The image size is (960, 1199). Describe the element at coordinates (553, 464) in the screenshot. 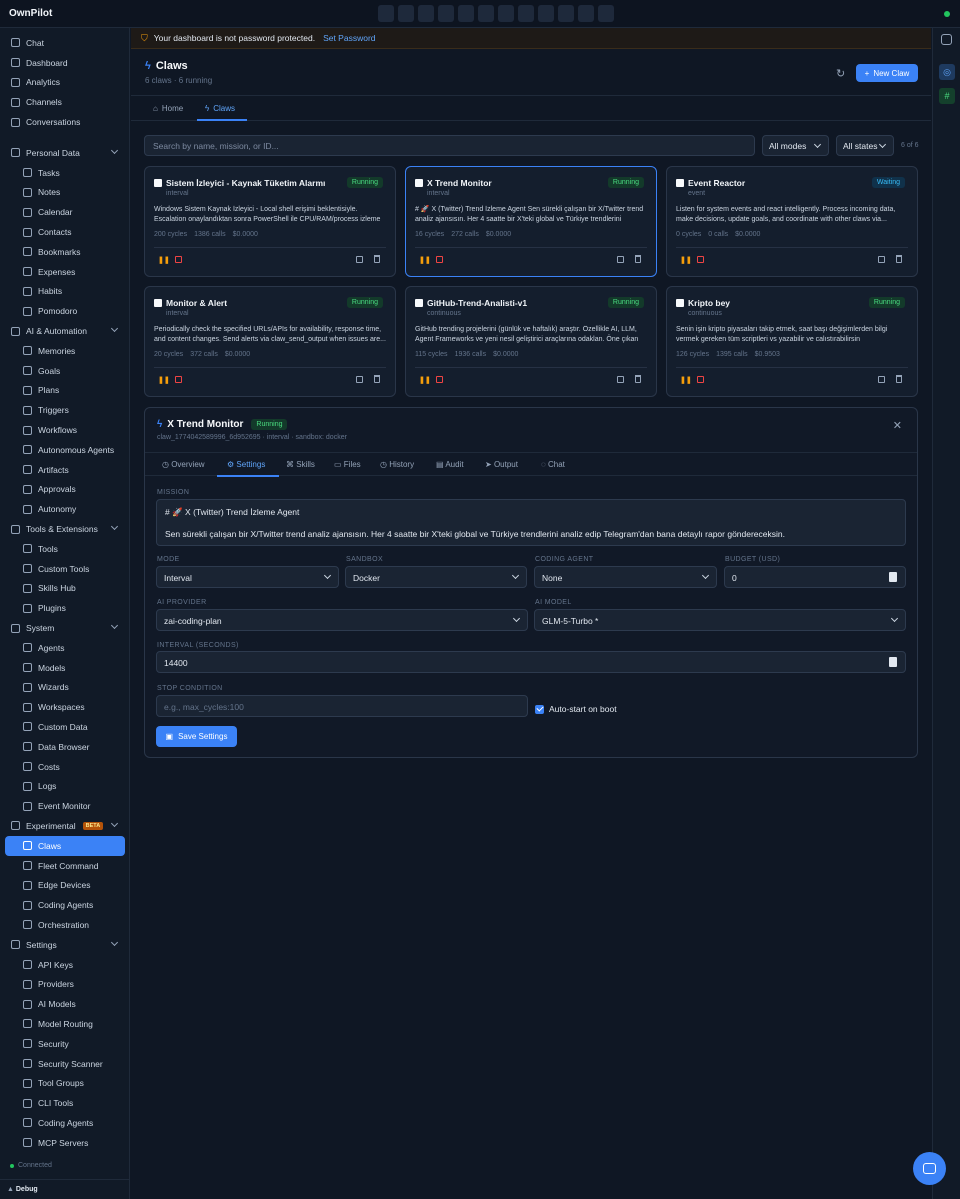

I see `tab-chat: ◌ Chat` at that location.